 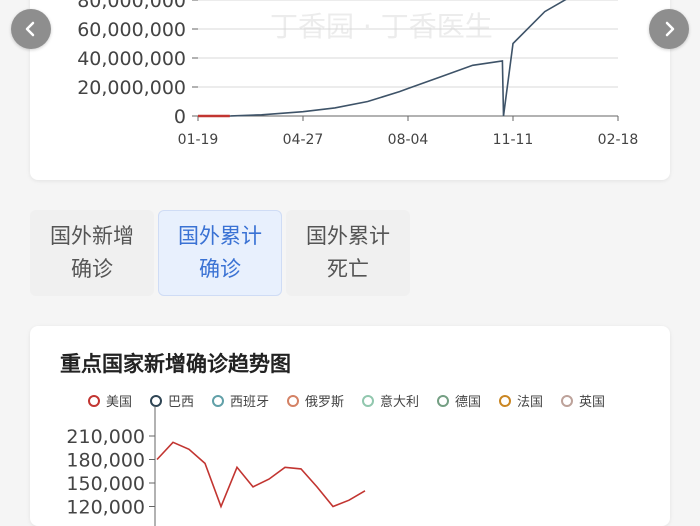 What do you see at coordinates (198, 140) in the screenshot?
I see `x-tick-label: 01-19` at bounding box center [198, 140].